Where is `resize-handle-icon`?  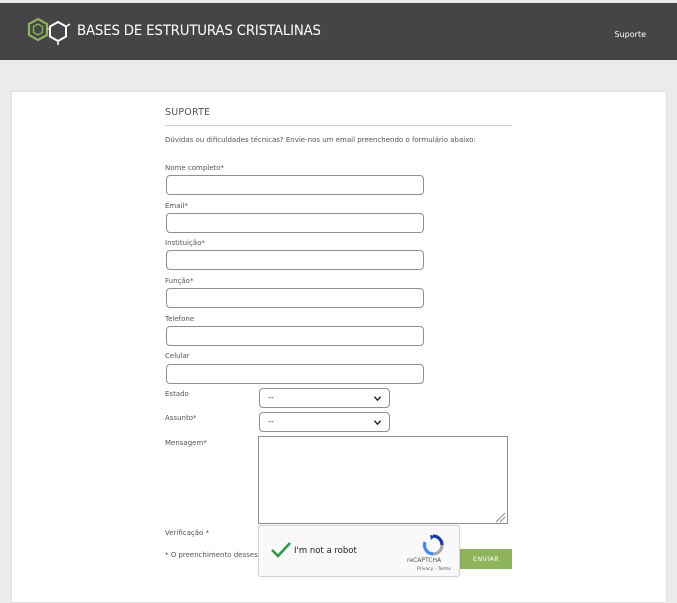
resize-handle-icon is located at coordinates (500, 517).